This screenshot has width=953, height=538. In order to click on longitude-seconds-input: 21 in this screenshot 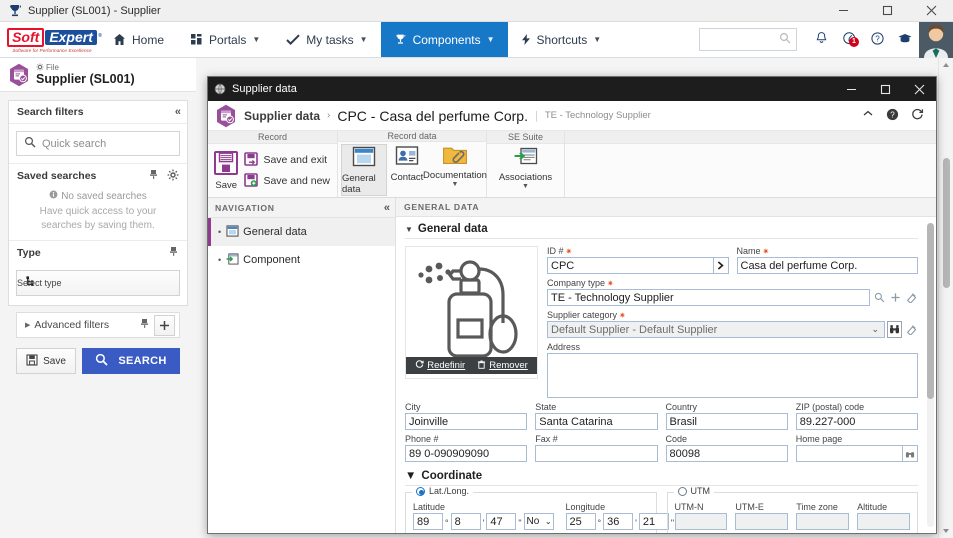, I will do `click(653, 521)`.